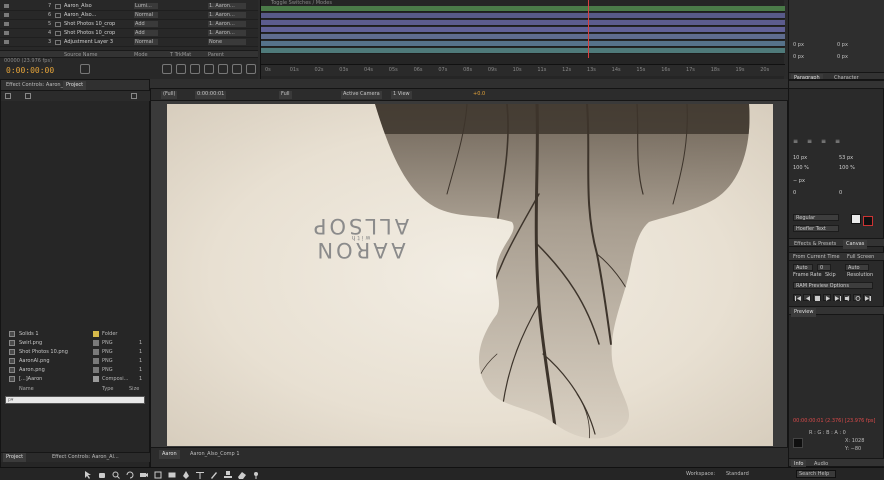  Describe the element at coordinates (855, 244) in the screenshot. I see `tab-canvas: Canvas` at that location.